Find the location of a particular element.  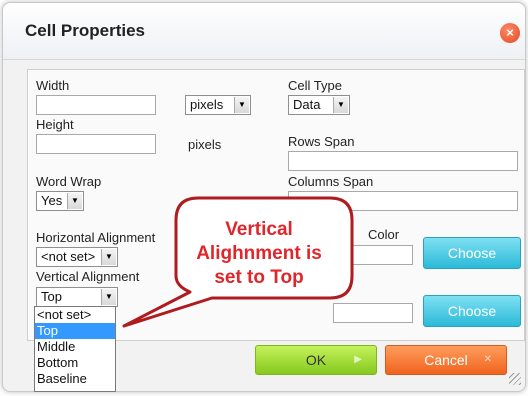

close-button: × is located at coordinates (510, 33).